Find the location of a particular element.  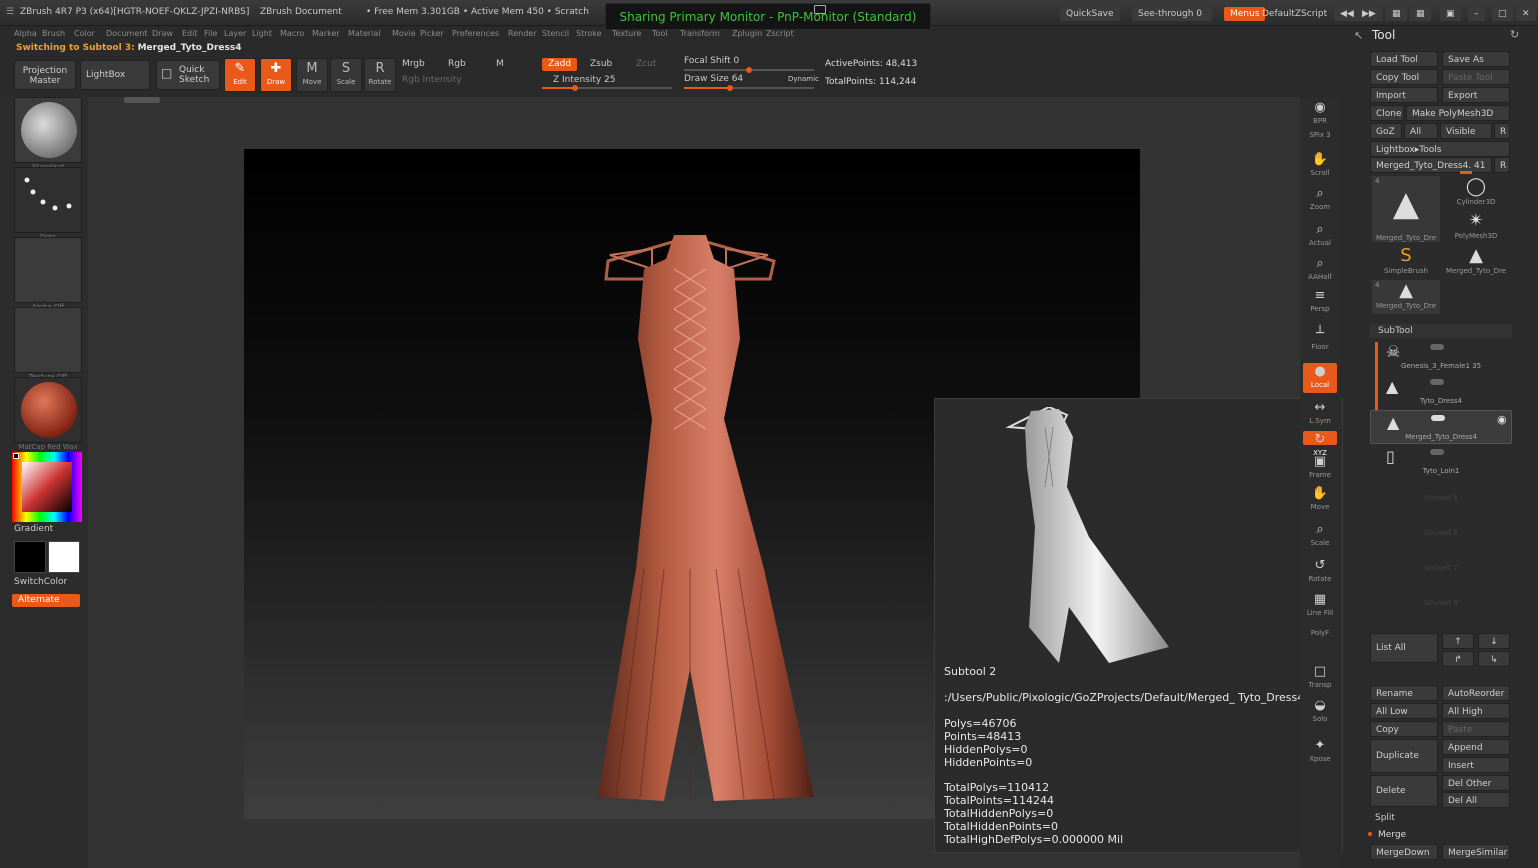

menu-stroke: Stroke is located at coordinates (589, 33).